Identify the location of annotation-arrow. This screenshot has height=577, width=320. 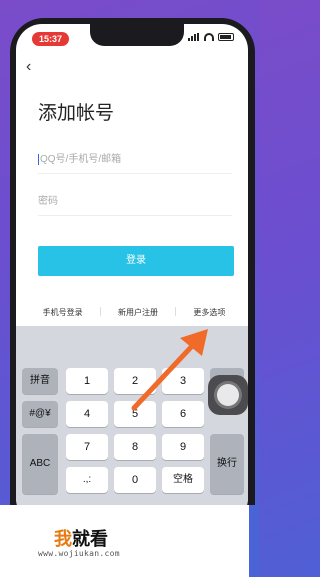
(169, 370).